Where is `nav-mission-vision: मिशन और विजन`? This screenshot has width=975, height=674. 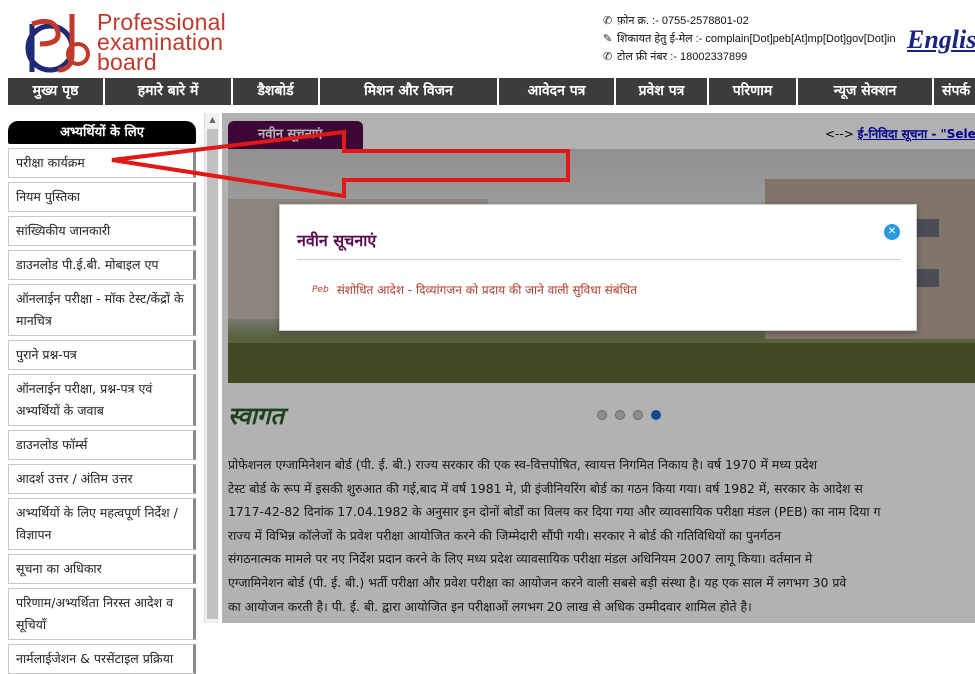 nav-mission-vision: मिशन और विजन is located at coordinates (409, 91).